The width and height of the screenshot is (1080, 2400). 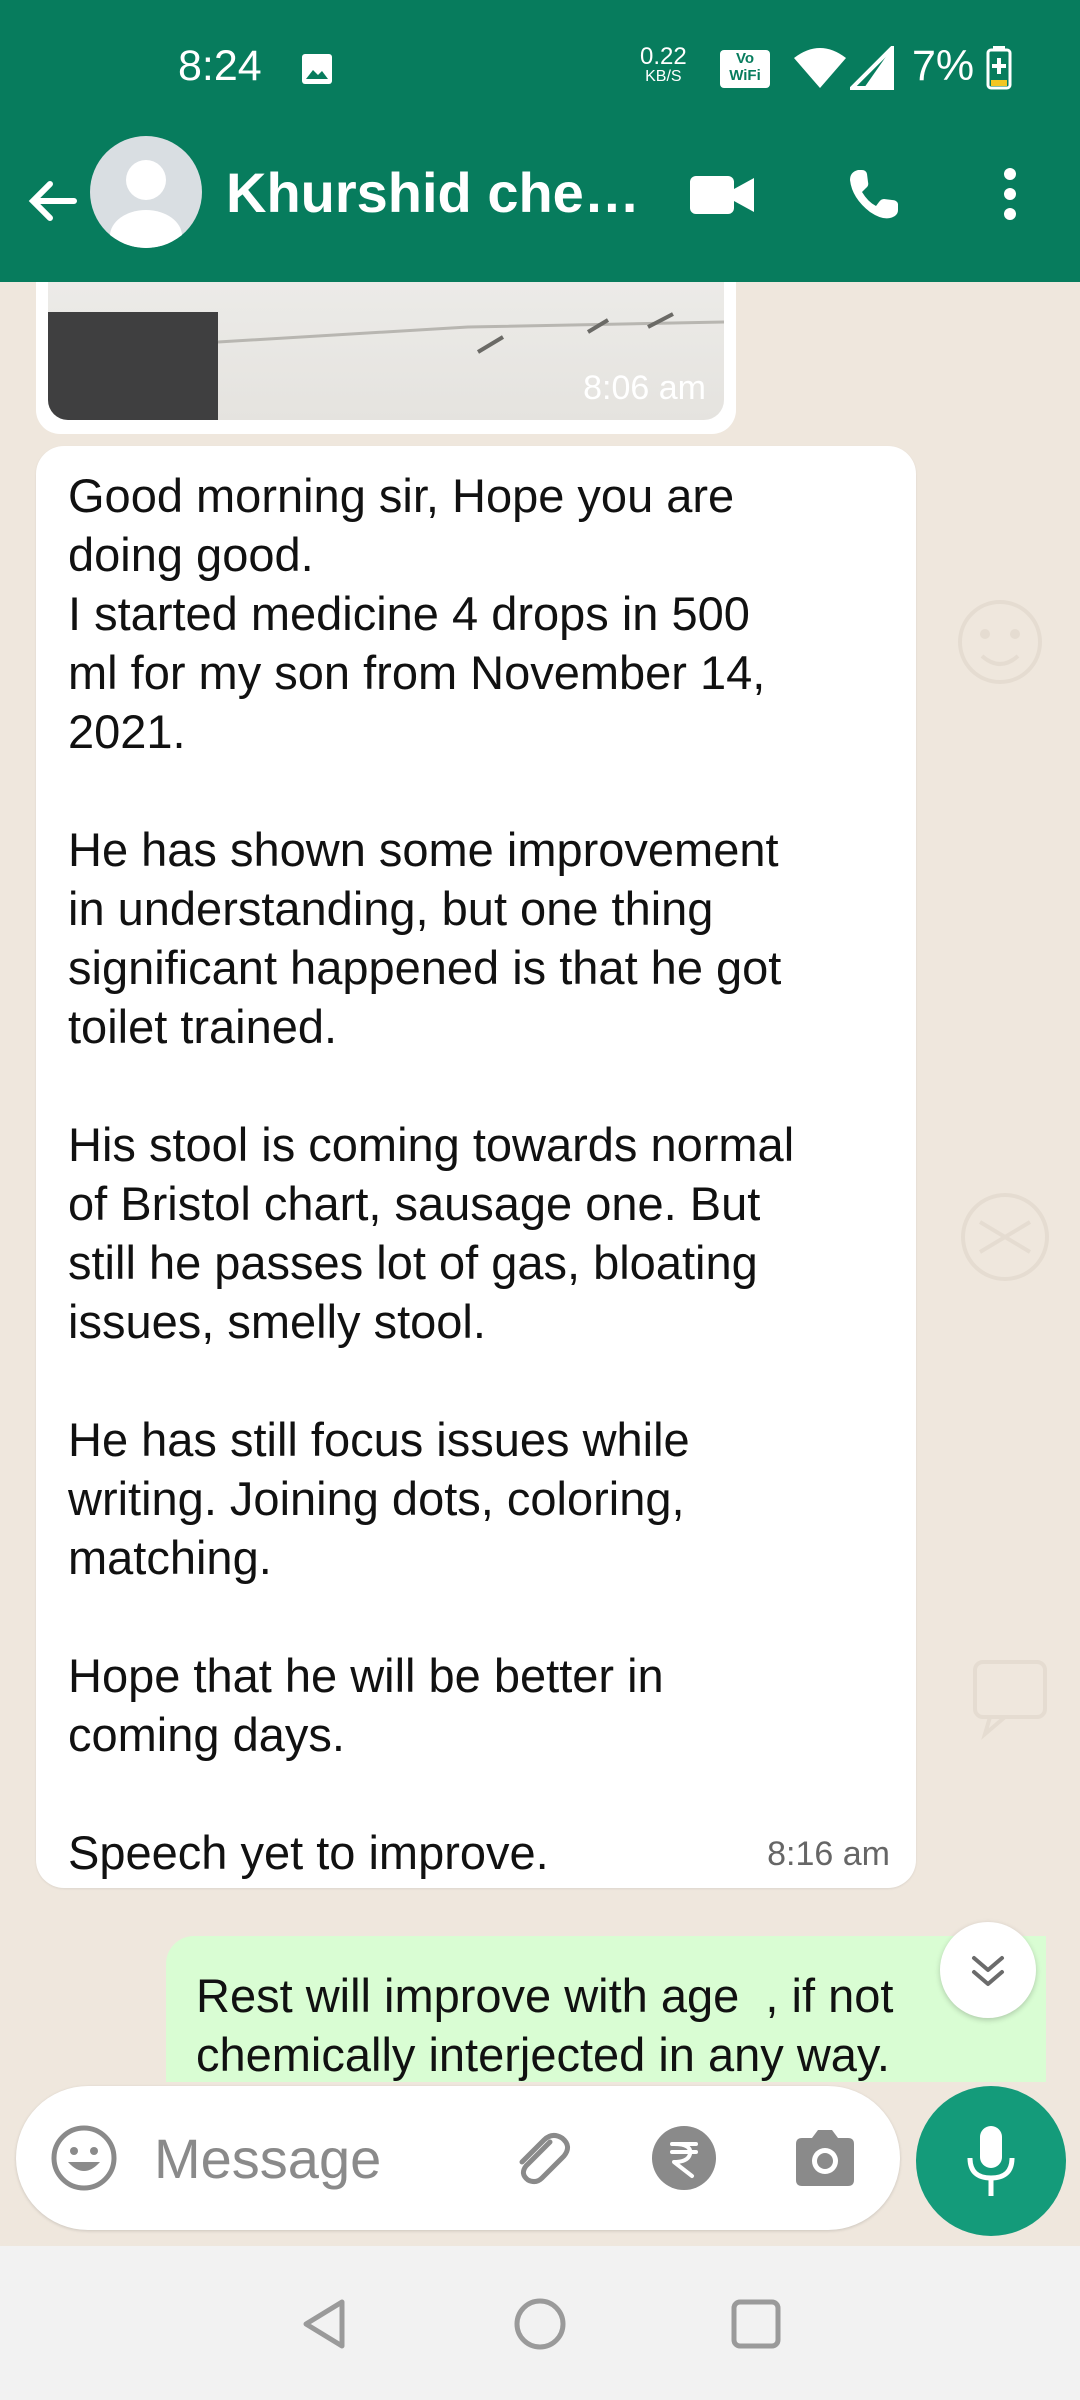 I want to click on network-speed-unit: KB/S, so click(x=663, y=76).